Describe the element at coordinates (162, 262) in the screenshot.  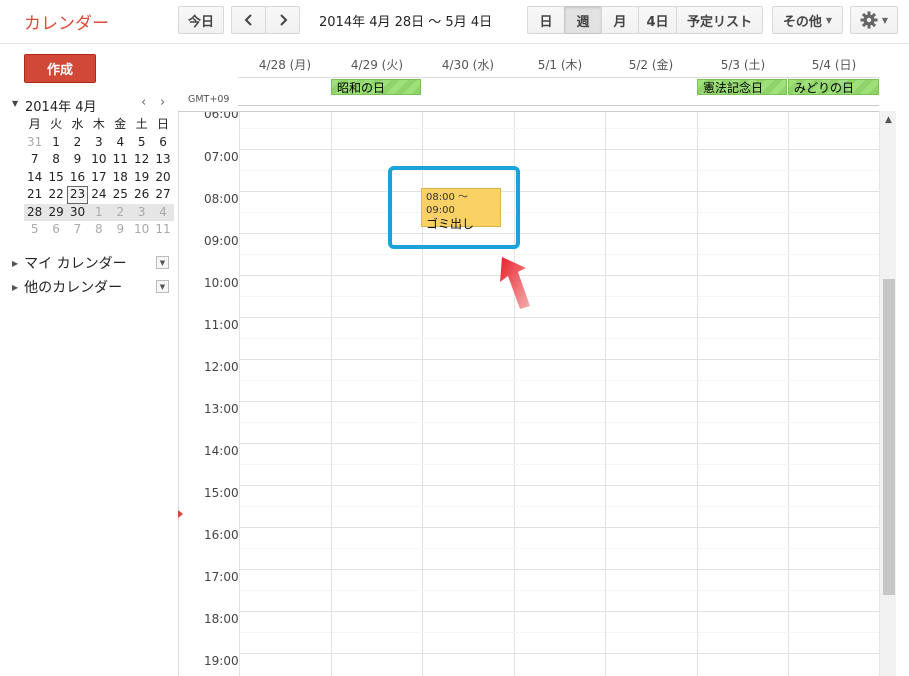
I see `my-calendars-menu-icon: ▼` at that location.